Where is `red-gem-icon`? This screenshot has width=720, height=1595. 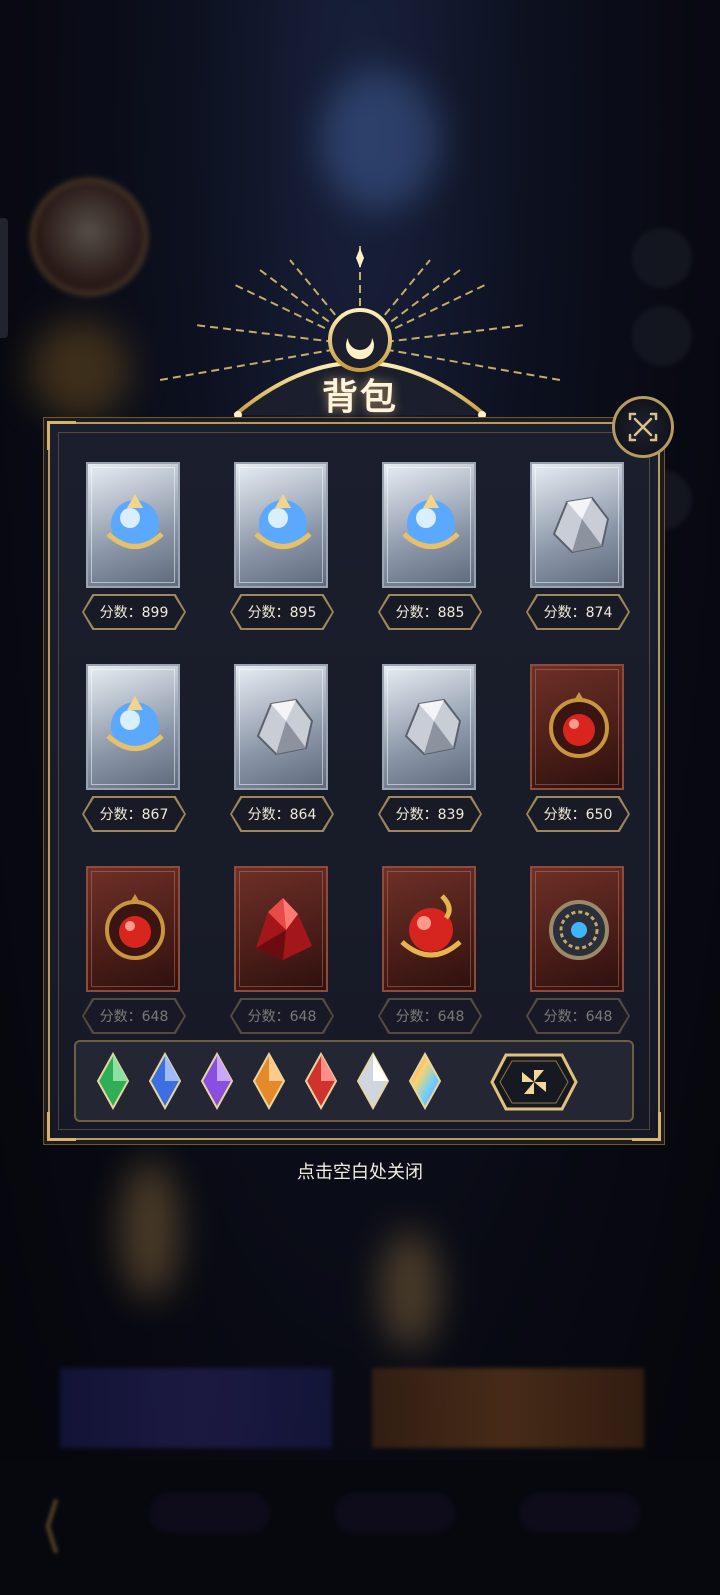
red-gem-icon is located at coordinates (321, 1081).